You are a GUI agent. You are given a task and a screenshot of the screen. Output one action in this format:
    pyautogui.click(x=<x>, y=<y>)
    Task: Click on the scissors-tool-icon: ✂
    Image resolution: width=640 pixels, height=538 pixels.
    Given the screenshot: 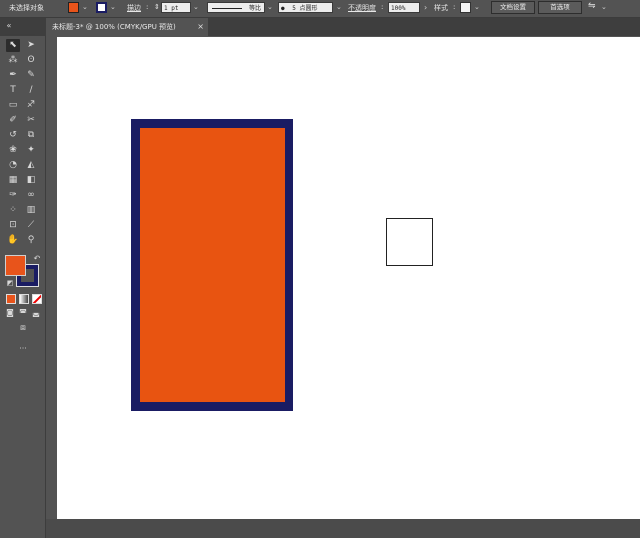 What is the action you would take?
    pyautogui.click(x=31, y=120)
    